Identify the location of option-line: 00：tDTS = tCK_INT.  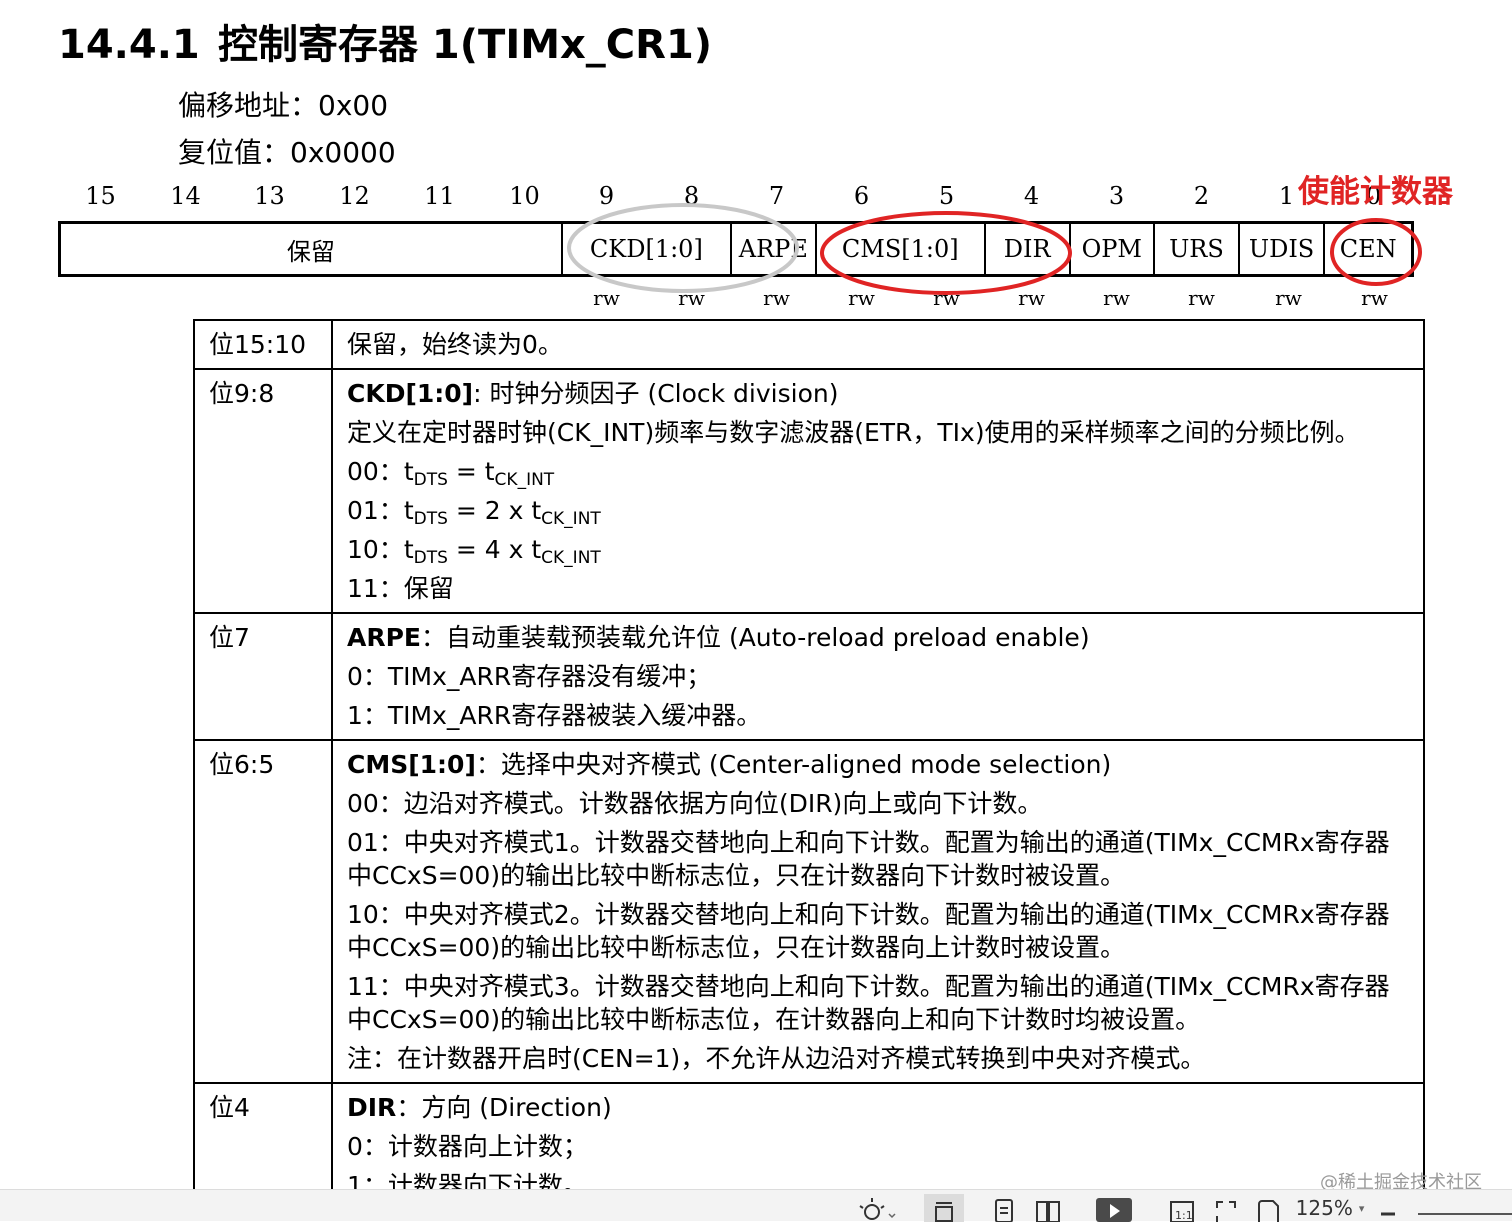
(451, 473).